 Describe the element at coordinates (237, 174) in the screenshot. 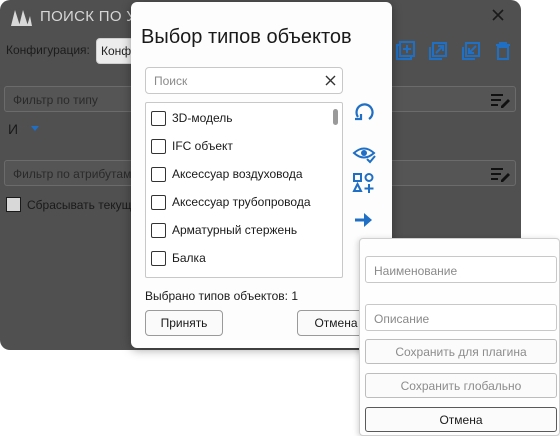

I see `item-label: Аксессуар воздуховода` at that location.